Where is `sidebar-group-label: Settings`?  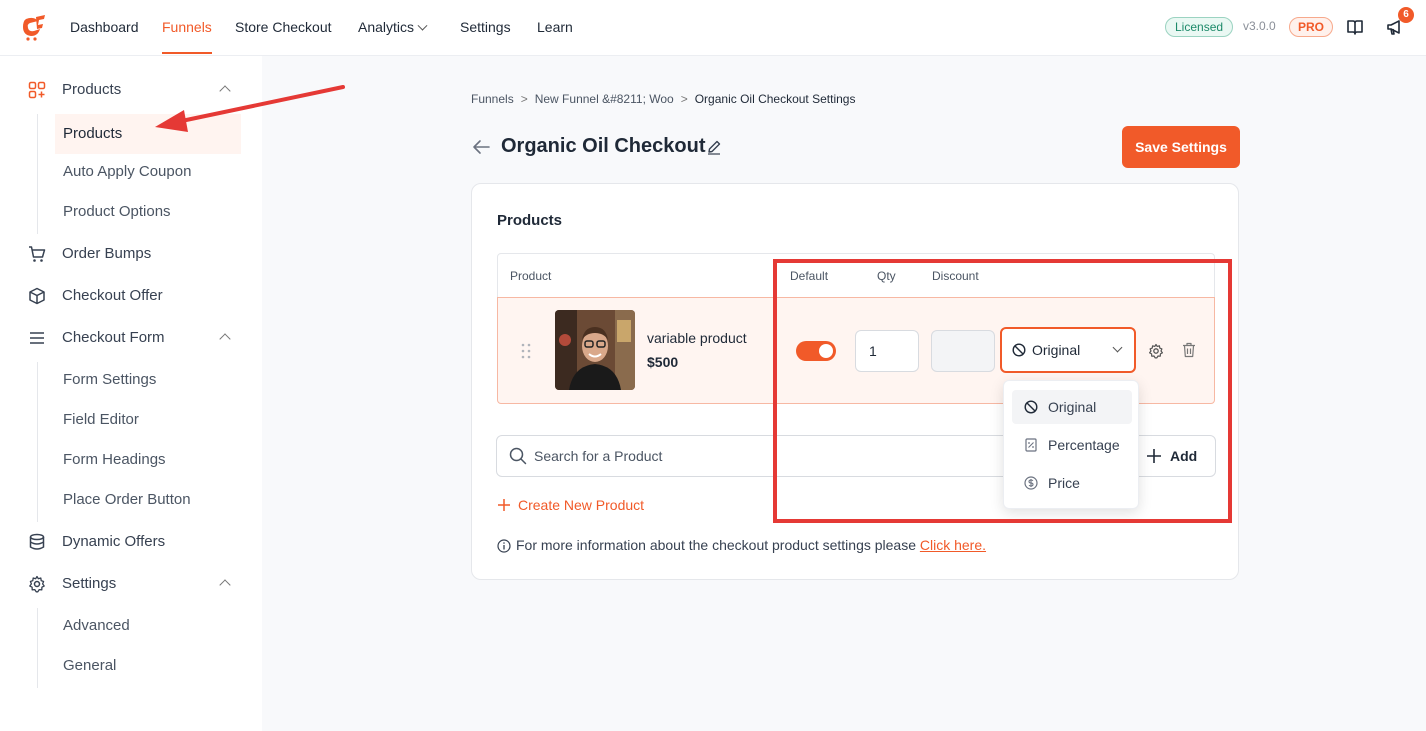 sidebar-group-label: Settings is located at coordinates (89, 583).